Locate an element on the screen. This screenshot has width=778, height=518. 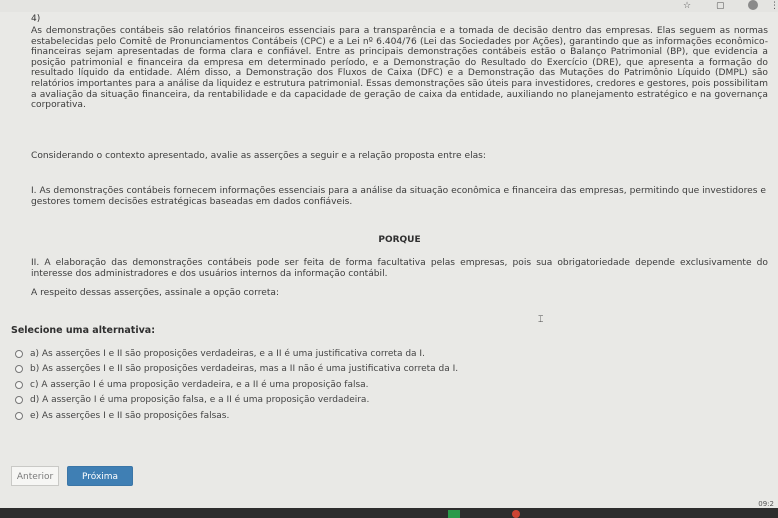
mouse-cursor-icon: ⌶ is located at coordinates (541, 320).